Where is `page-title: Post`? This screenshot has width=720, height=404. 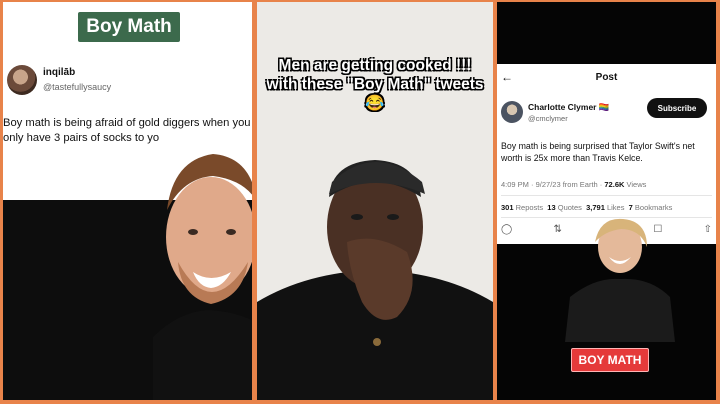
page-title: Post is located at coordinates (606, 77).